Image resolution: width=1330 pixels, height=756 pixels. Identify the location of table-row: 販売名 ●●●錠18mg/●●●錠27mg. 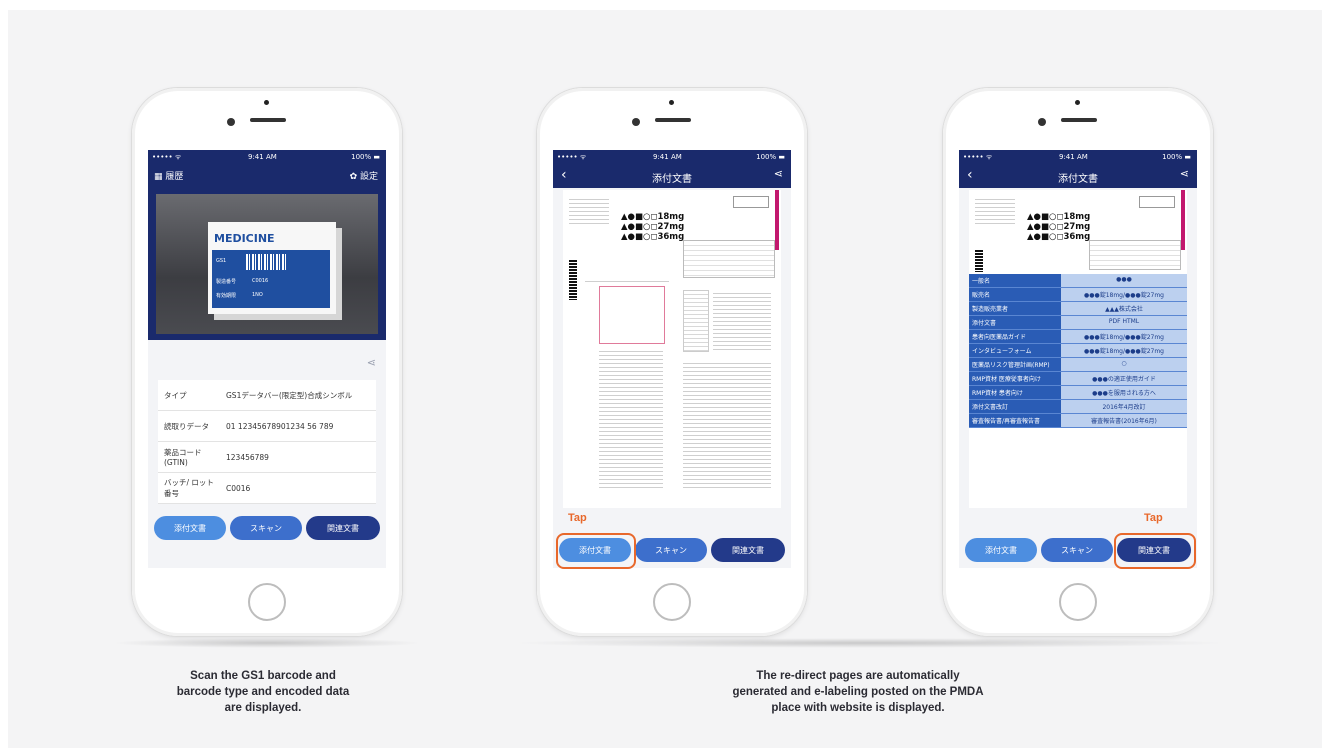
(1078, 295).